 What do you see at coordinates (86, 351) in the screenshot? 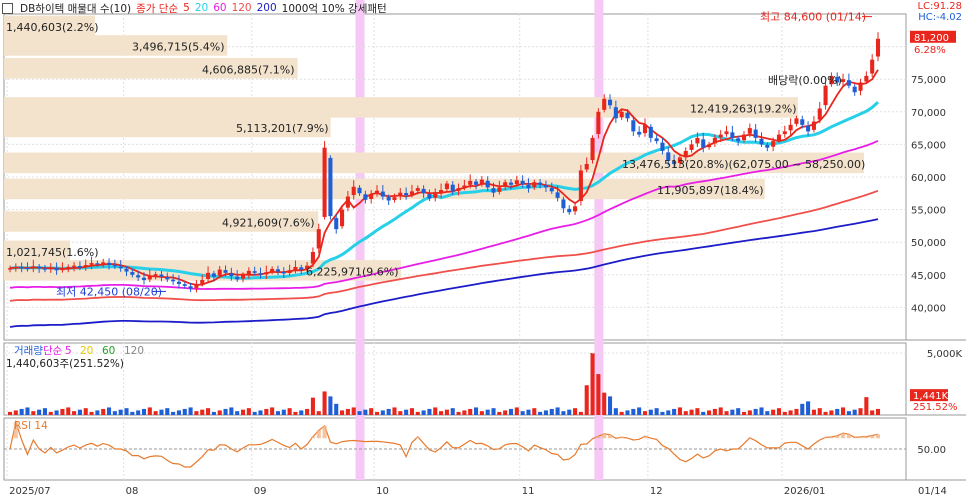
I see `volume-panel-title: 20` at bounding box center [86, 351].